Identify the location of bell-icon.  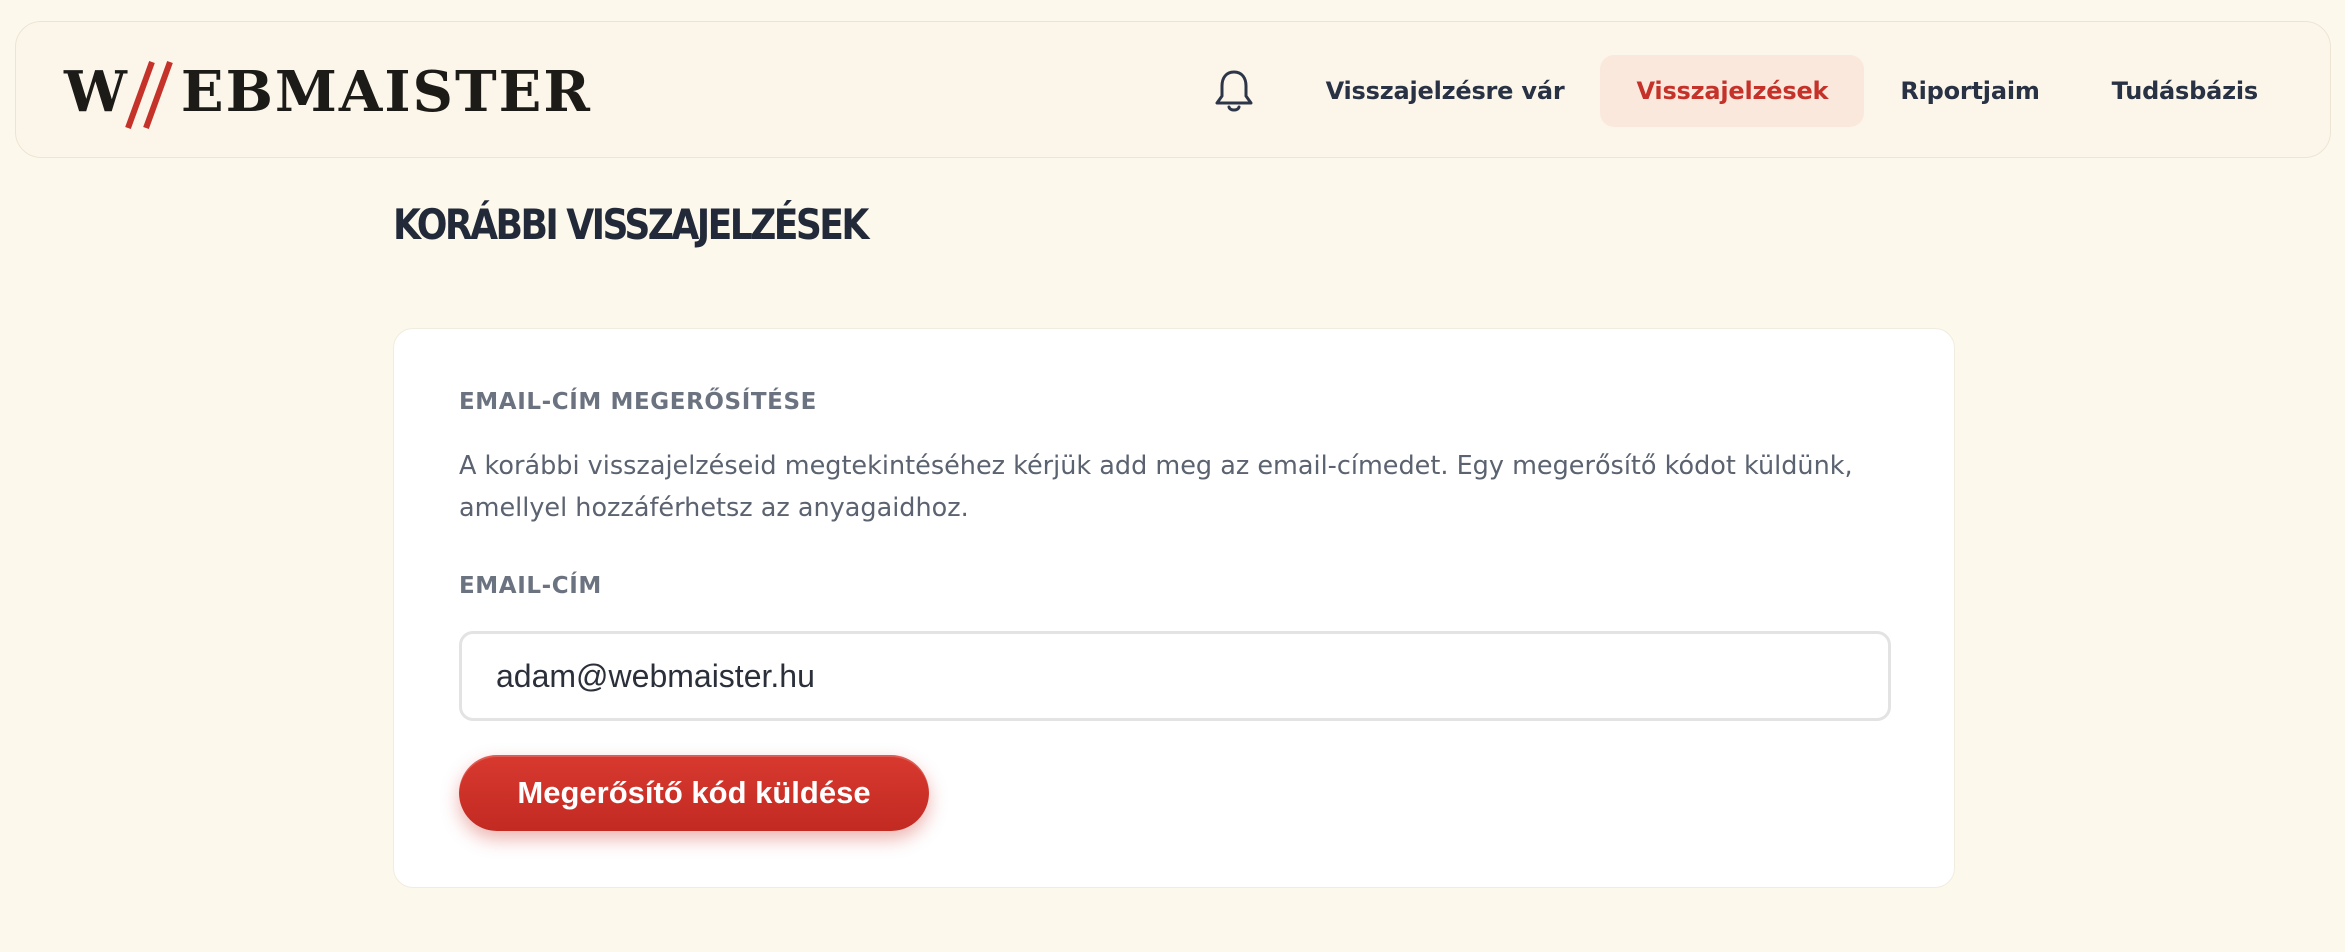
(1234, 91).